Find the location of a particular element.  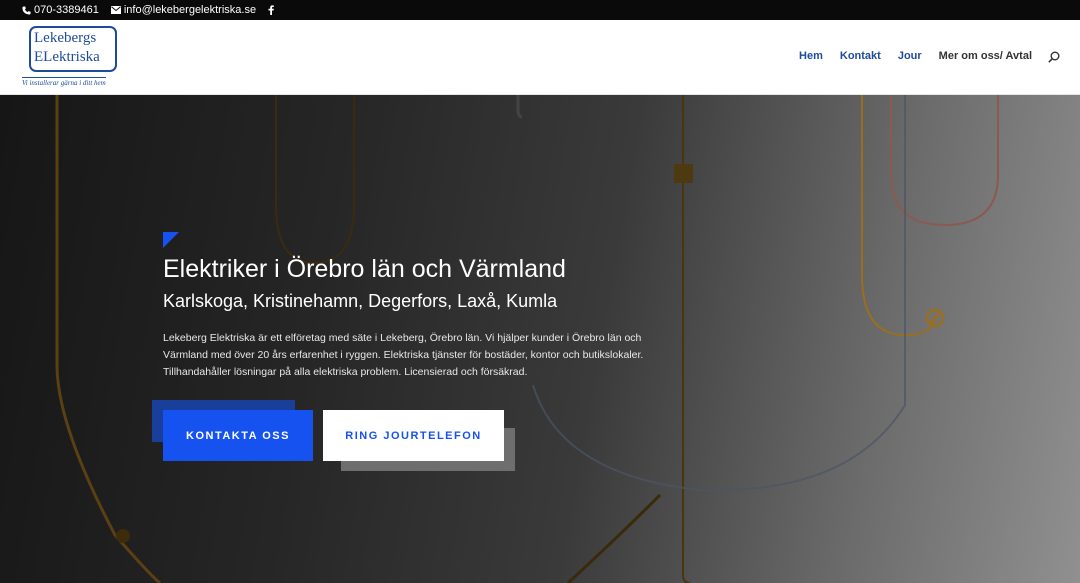

topbar-email: info@lekebergelektriska.se is located at coordinates (183, 10).